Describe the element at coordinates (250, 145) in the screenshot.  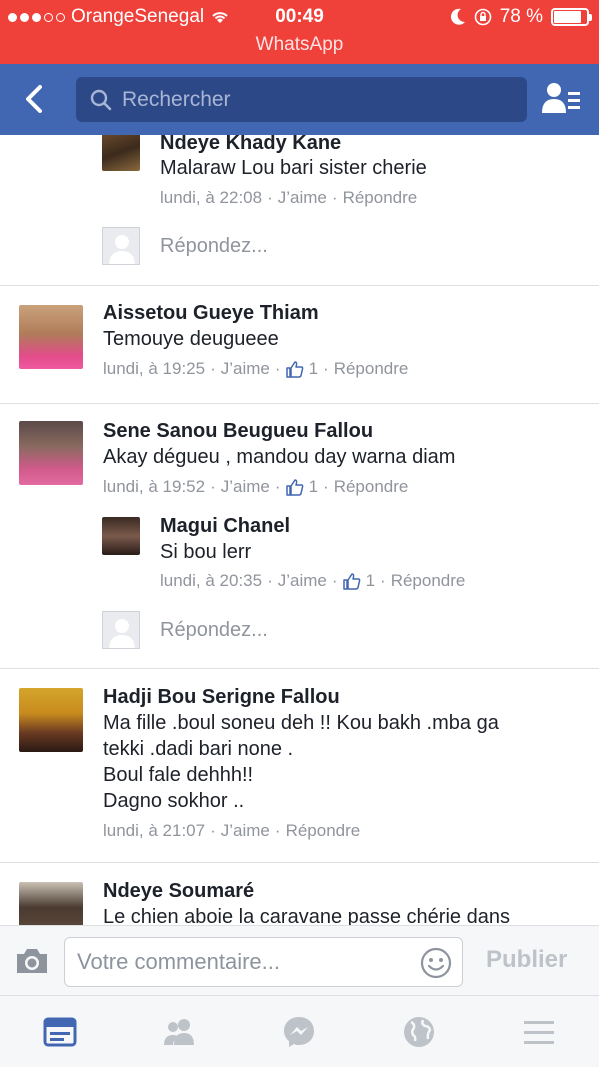
I see `comment-author: Ndeye Khady Kane` at that location.